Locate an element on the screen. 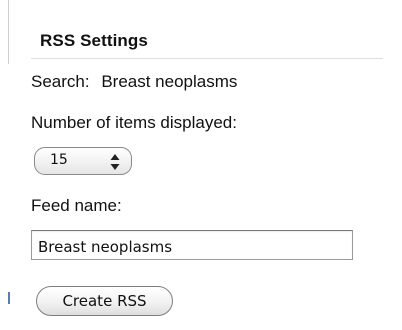  feed-name-input is located at coordinates (192, 245).